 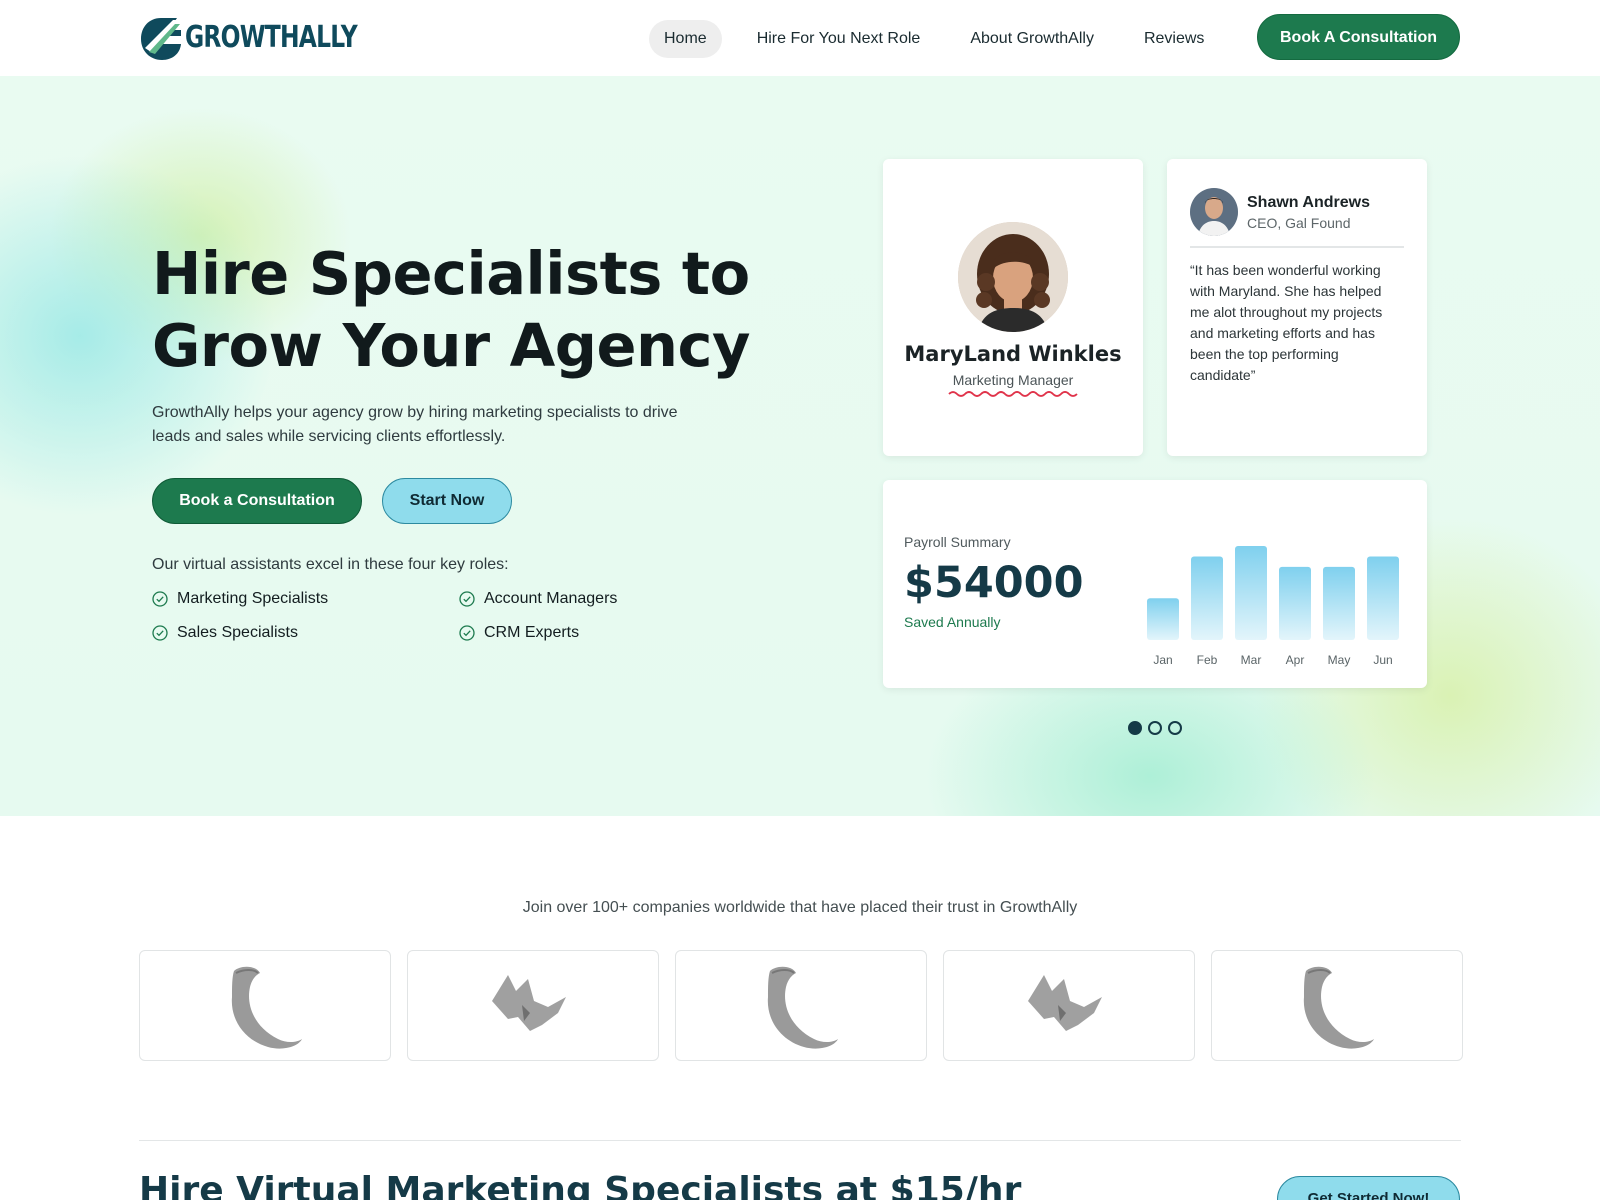 What do you see at coordinates (551, 598) in the screenshot?
I see `role-label: Account Managers` at bounding box center [551, 598].